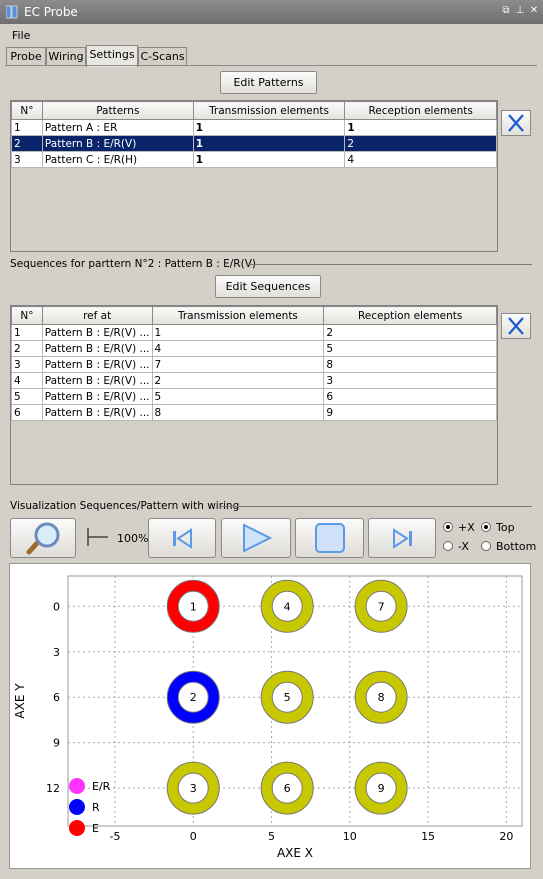  Describe the element at coordinates (381, 697) in the screenshot. I see `probe-element-label: 8` at that location.